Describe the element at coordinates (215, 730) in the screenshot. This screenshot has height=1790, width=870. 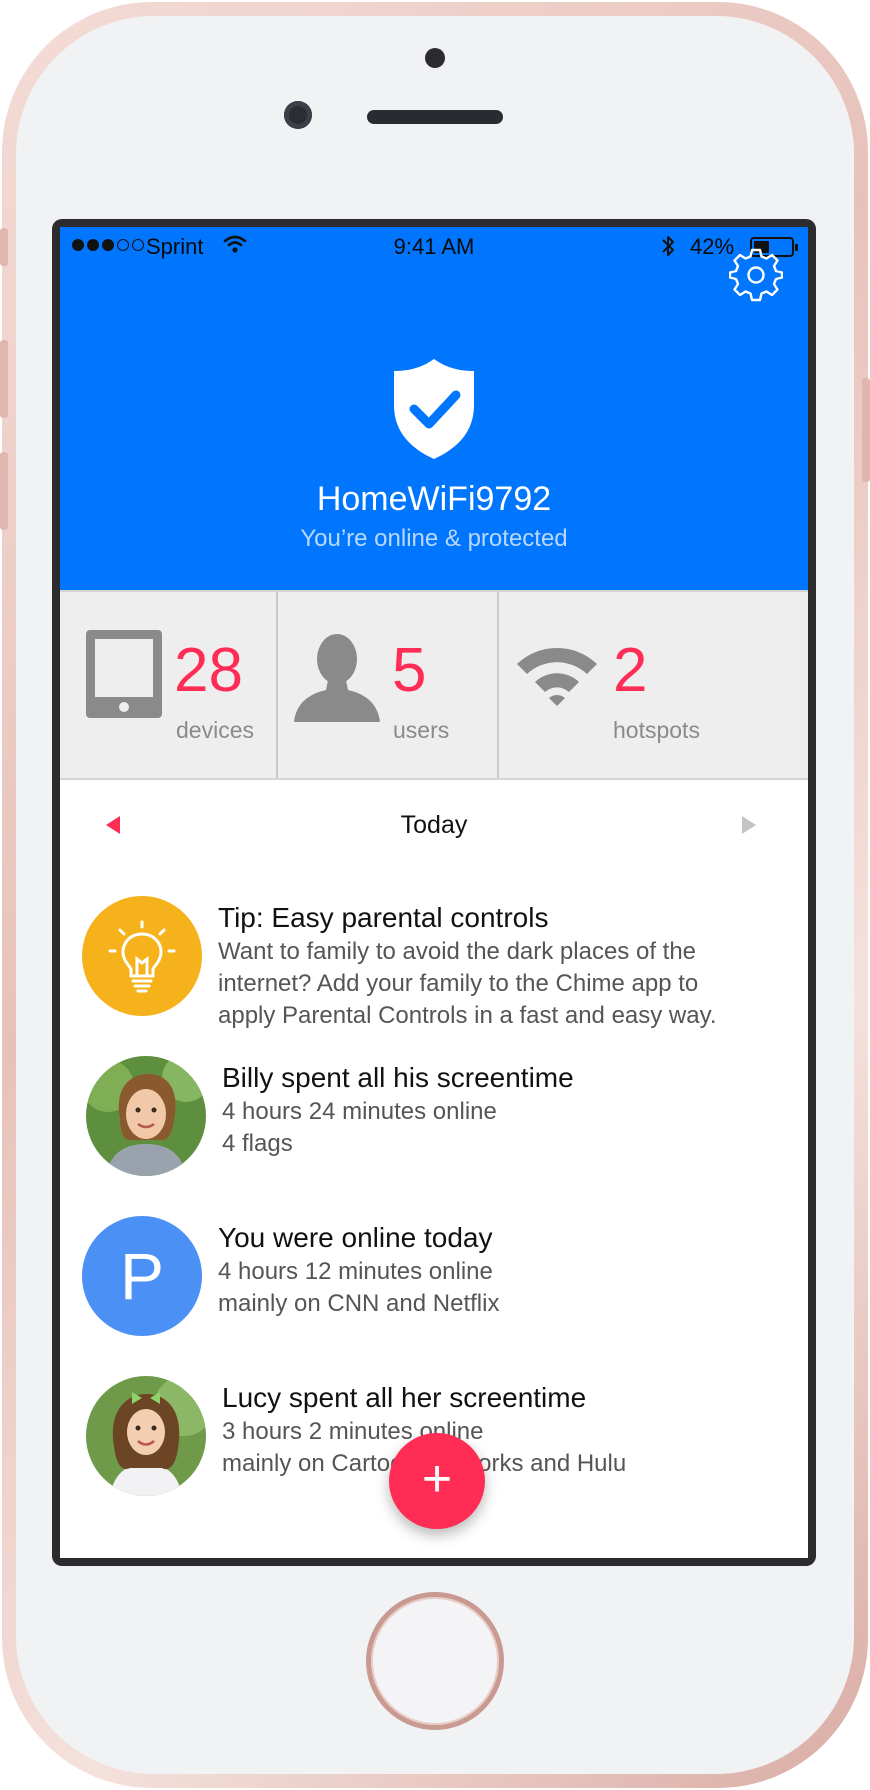
I see `stat-label: devices` at that location.